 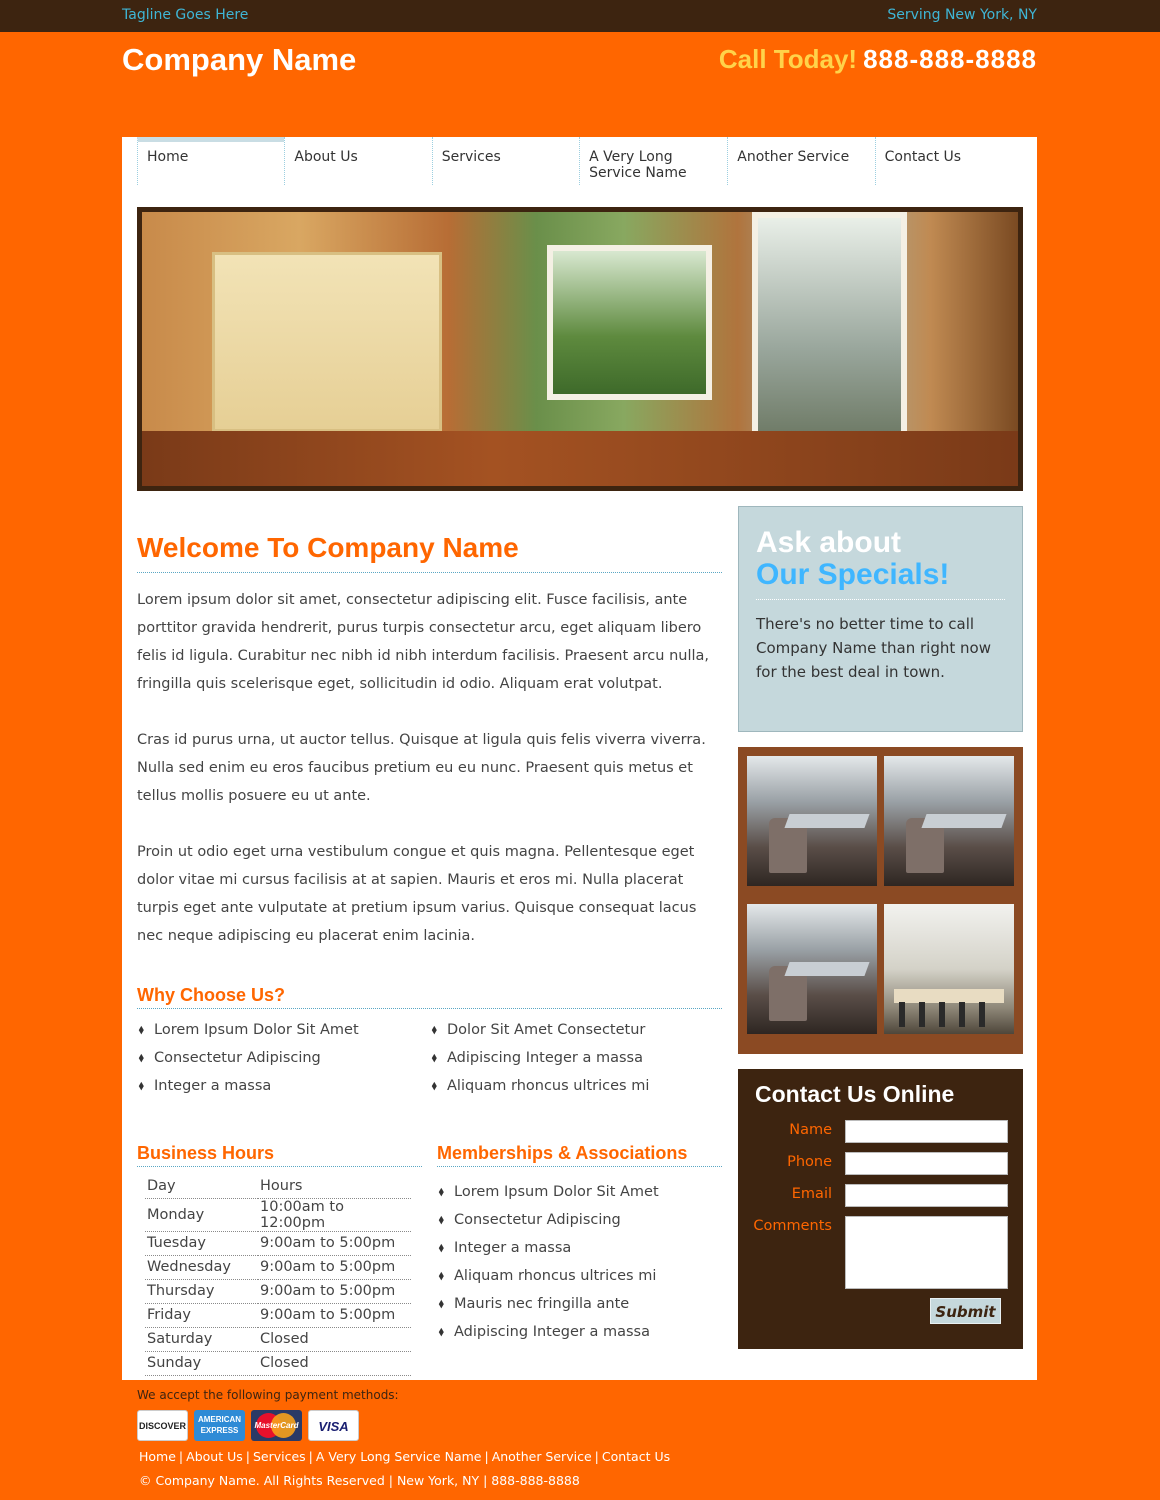 What do you see at coordinates (542, 1456) in the screenshot?
I see `footer-link-another-service: Another Service` at bounding box center [542, 1456].